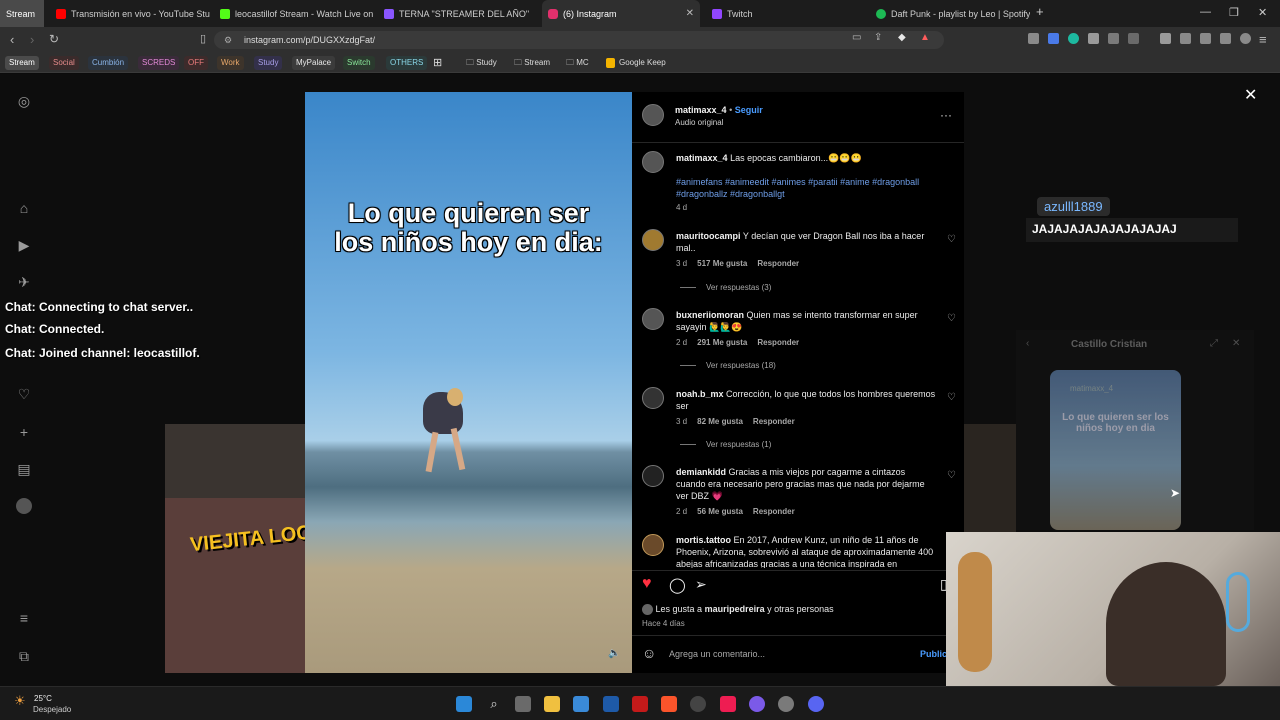  What do you see at coordinates (1205, 12) in the screenshot?
I see `minimize-icon: —` at bounding box center [1205, 12].